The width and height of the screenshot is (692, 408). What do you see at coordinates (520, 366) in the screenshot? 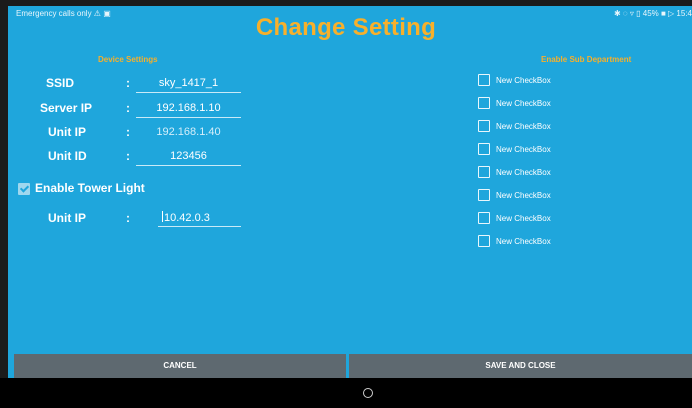
I see `save-and-close-button: SAVE AND CLOSE` at bounding box center [520, 366].